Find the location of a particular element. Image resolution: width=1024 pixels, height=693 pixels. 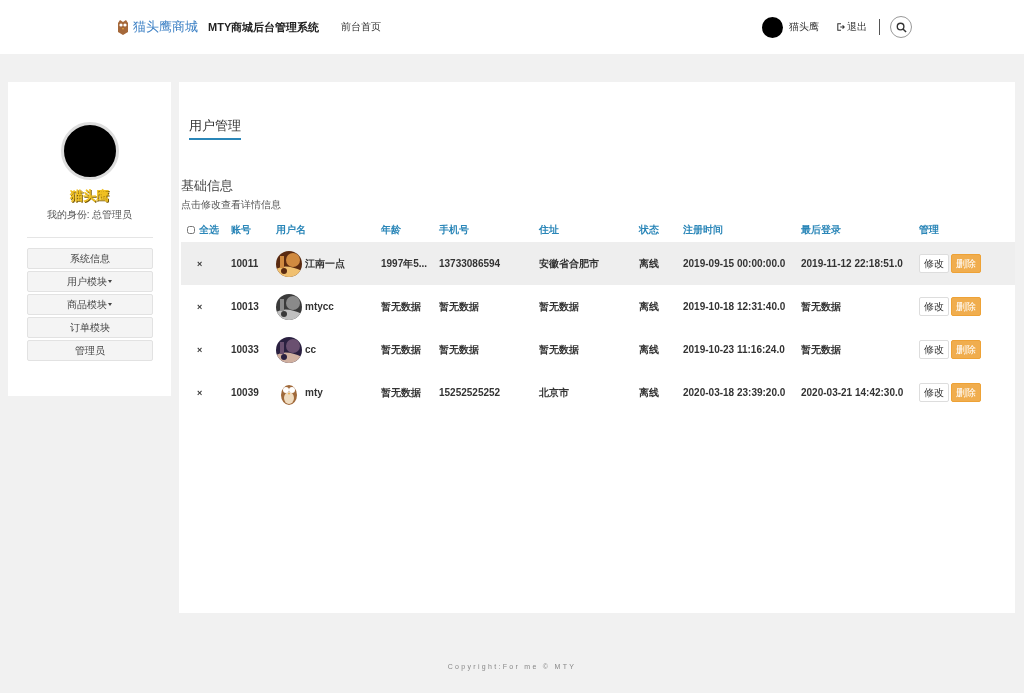

table-cell: 2020-03-18 23:39:20.0 is located at coordinates (734, 392).